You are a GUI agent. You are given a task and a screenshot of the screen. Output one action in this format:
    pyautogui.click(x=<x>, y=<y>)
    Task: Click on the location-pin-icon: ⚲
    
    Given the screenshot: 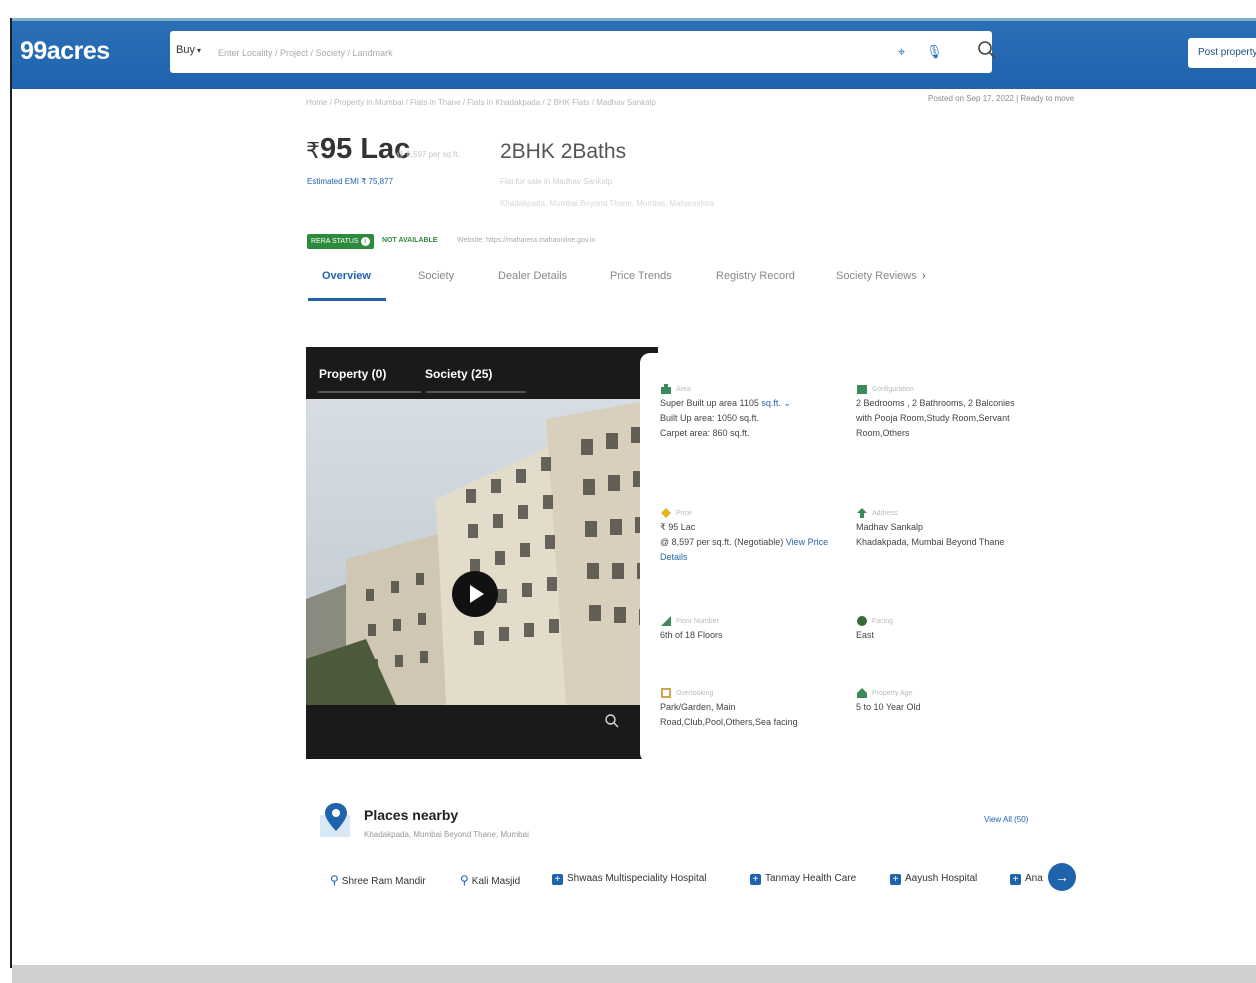 What is the action you would take?
    pyautogui.click(x=464, y=880)
    